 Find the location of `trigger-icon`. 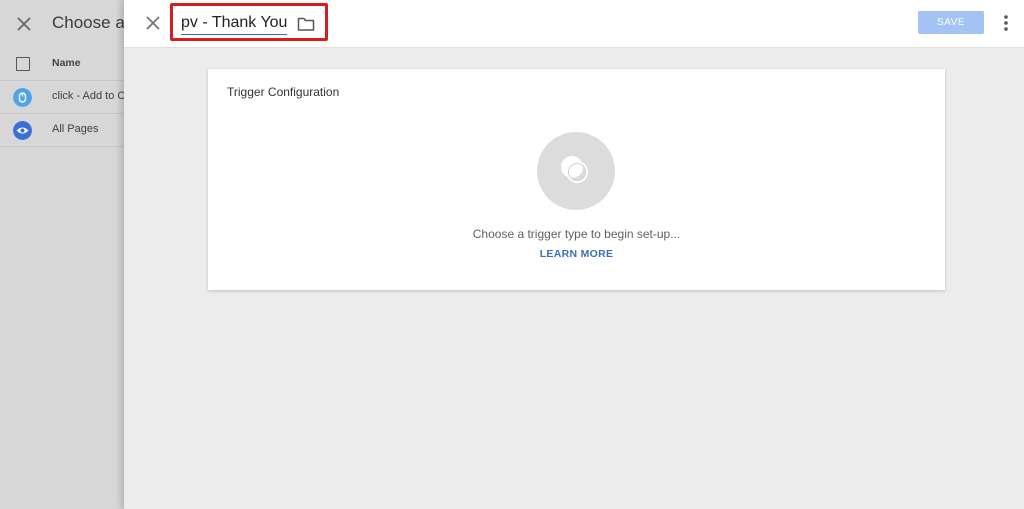

trigger-icon is located at coordinates (574, 169).